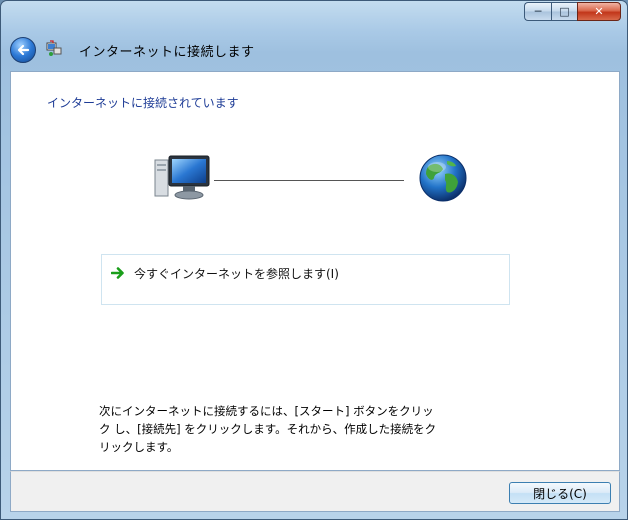 The image size is (628, 520). What do you see at coordinates (139, 447) in the screenshot?
I see `instructions-line-3: リックします。` at bounding box center [139, 447].